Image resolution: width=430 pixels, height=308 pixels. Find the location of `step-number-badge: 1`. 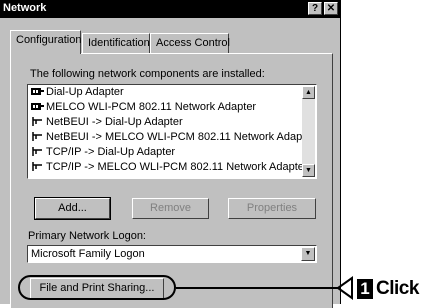

step-number-badge: 1 is located at coordinates (365, 289).